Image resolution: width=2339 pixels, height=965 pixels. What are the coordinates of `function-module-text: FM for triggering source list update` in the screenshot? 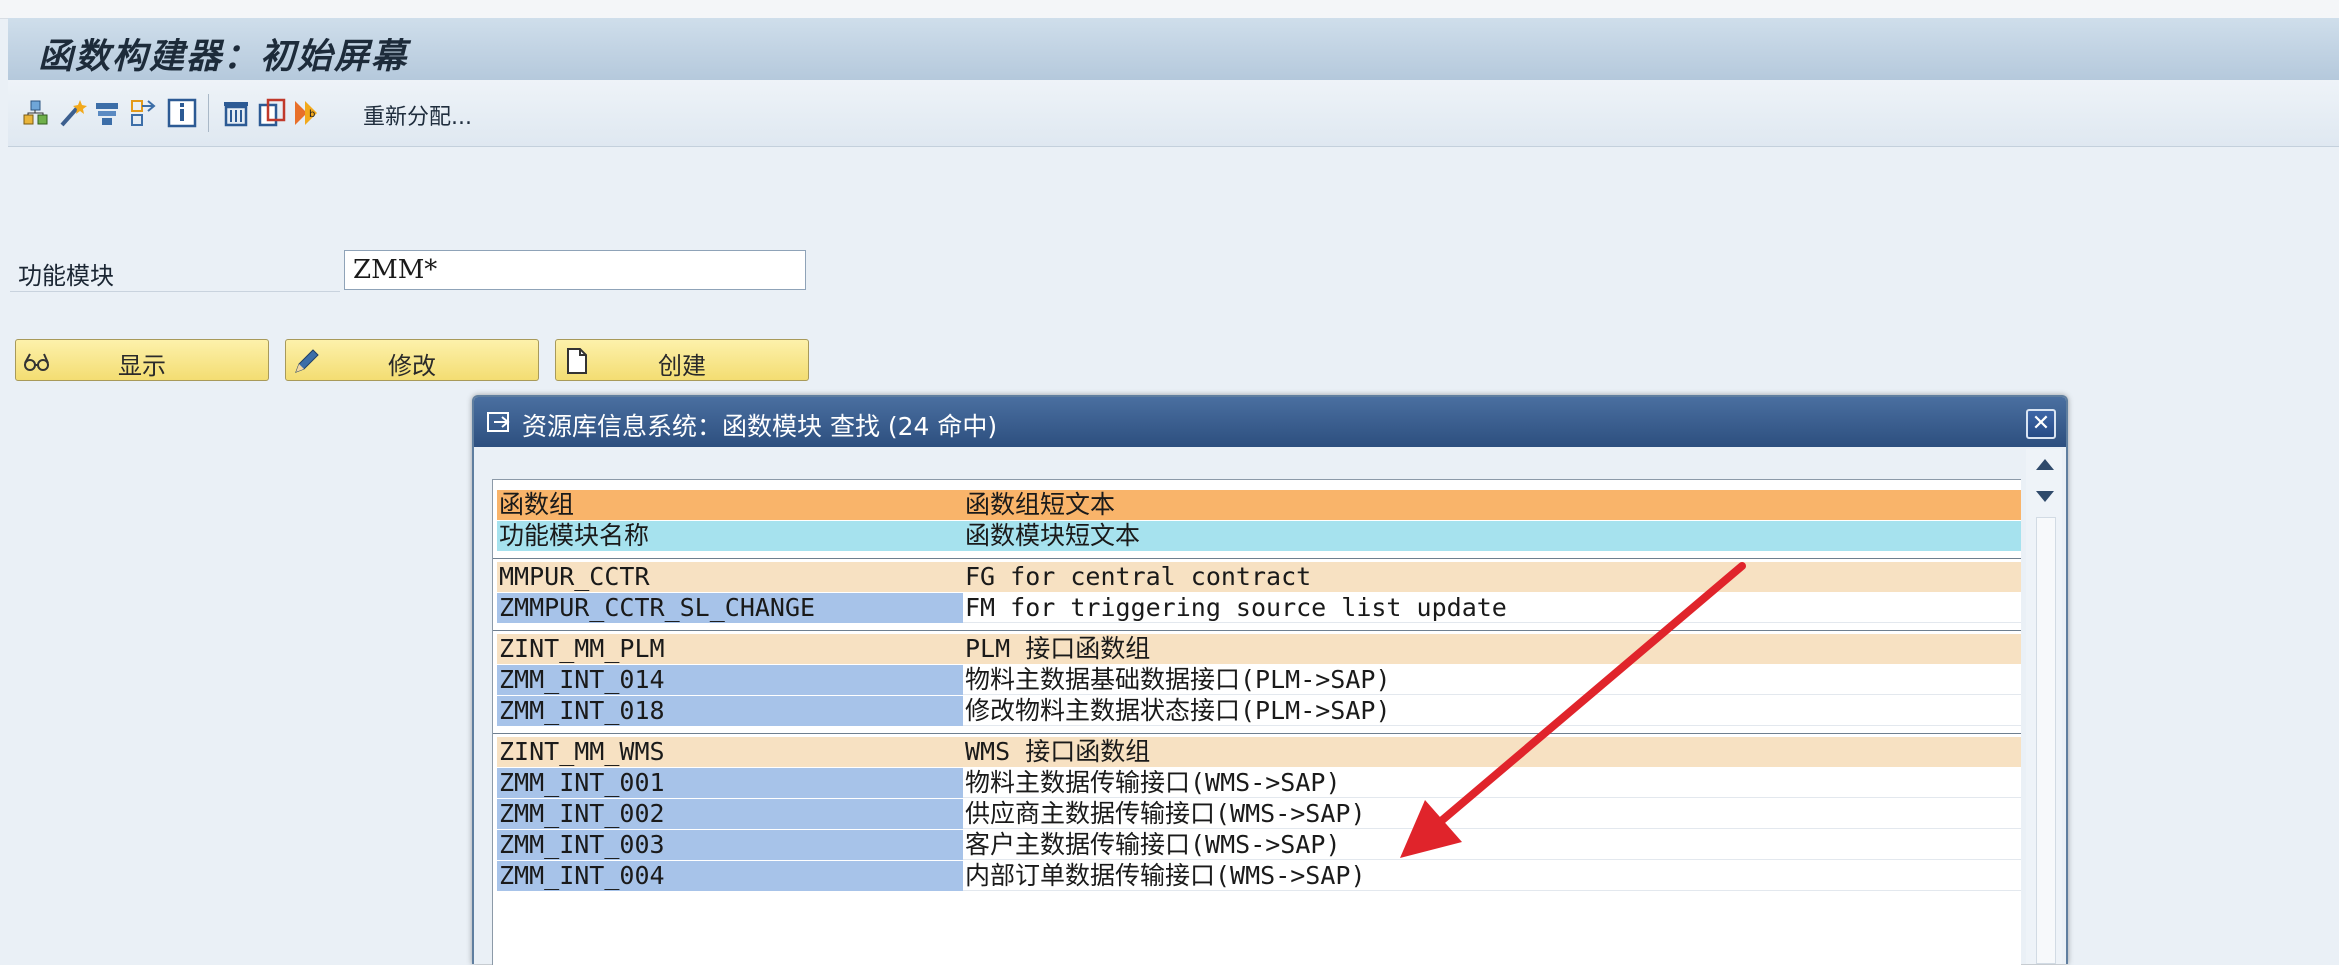 It's located at (1492, 608).